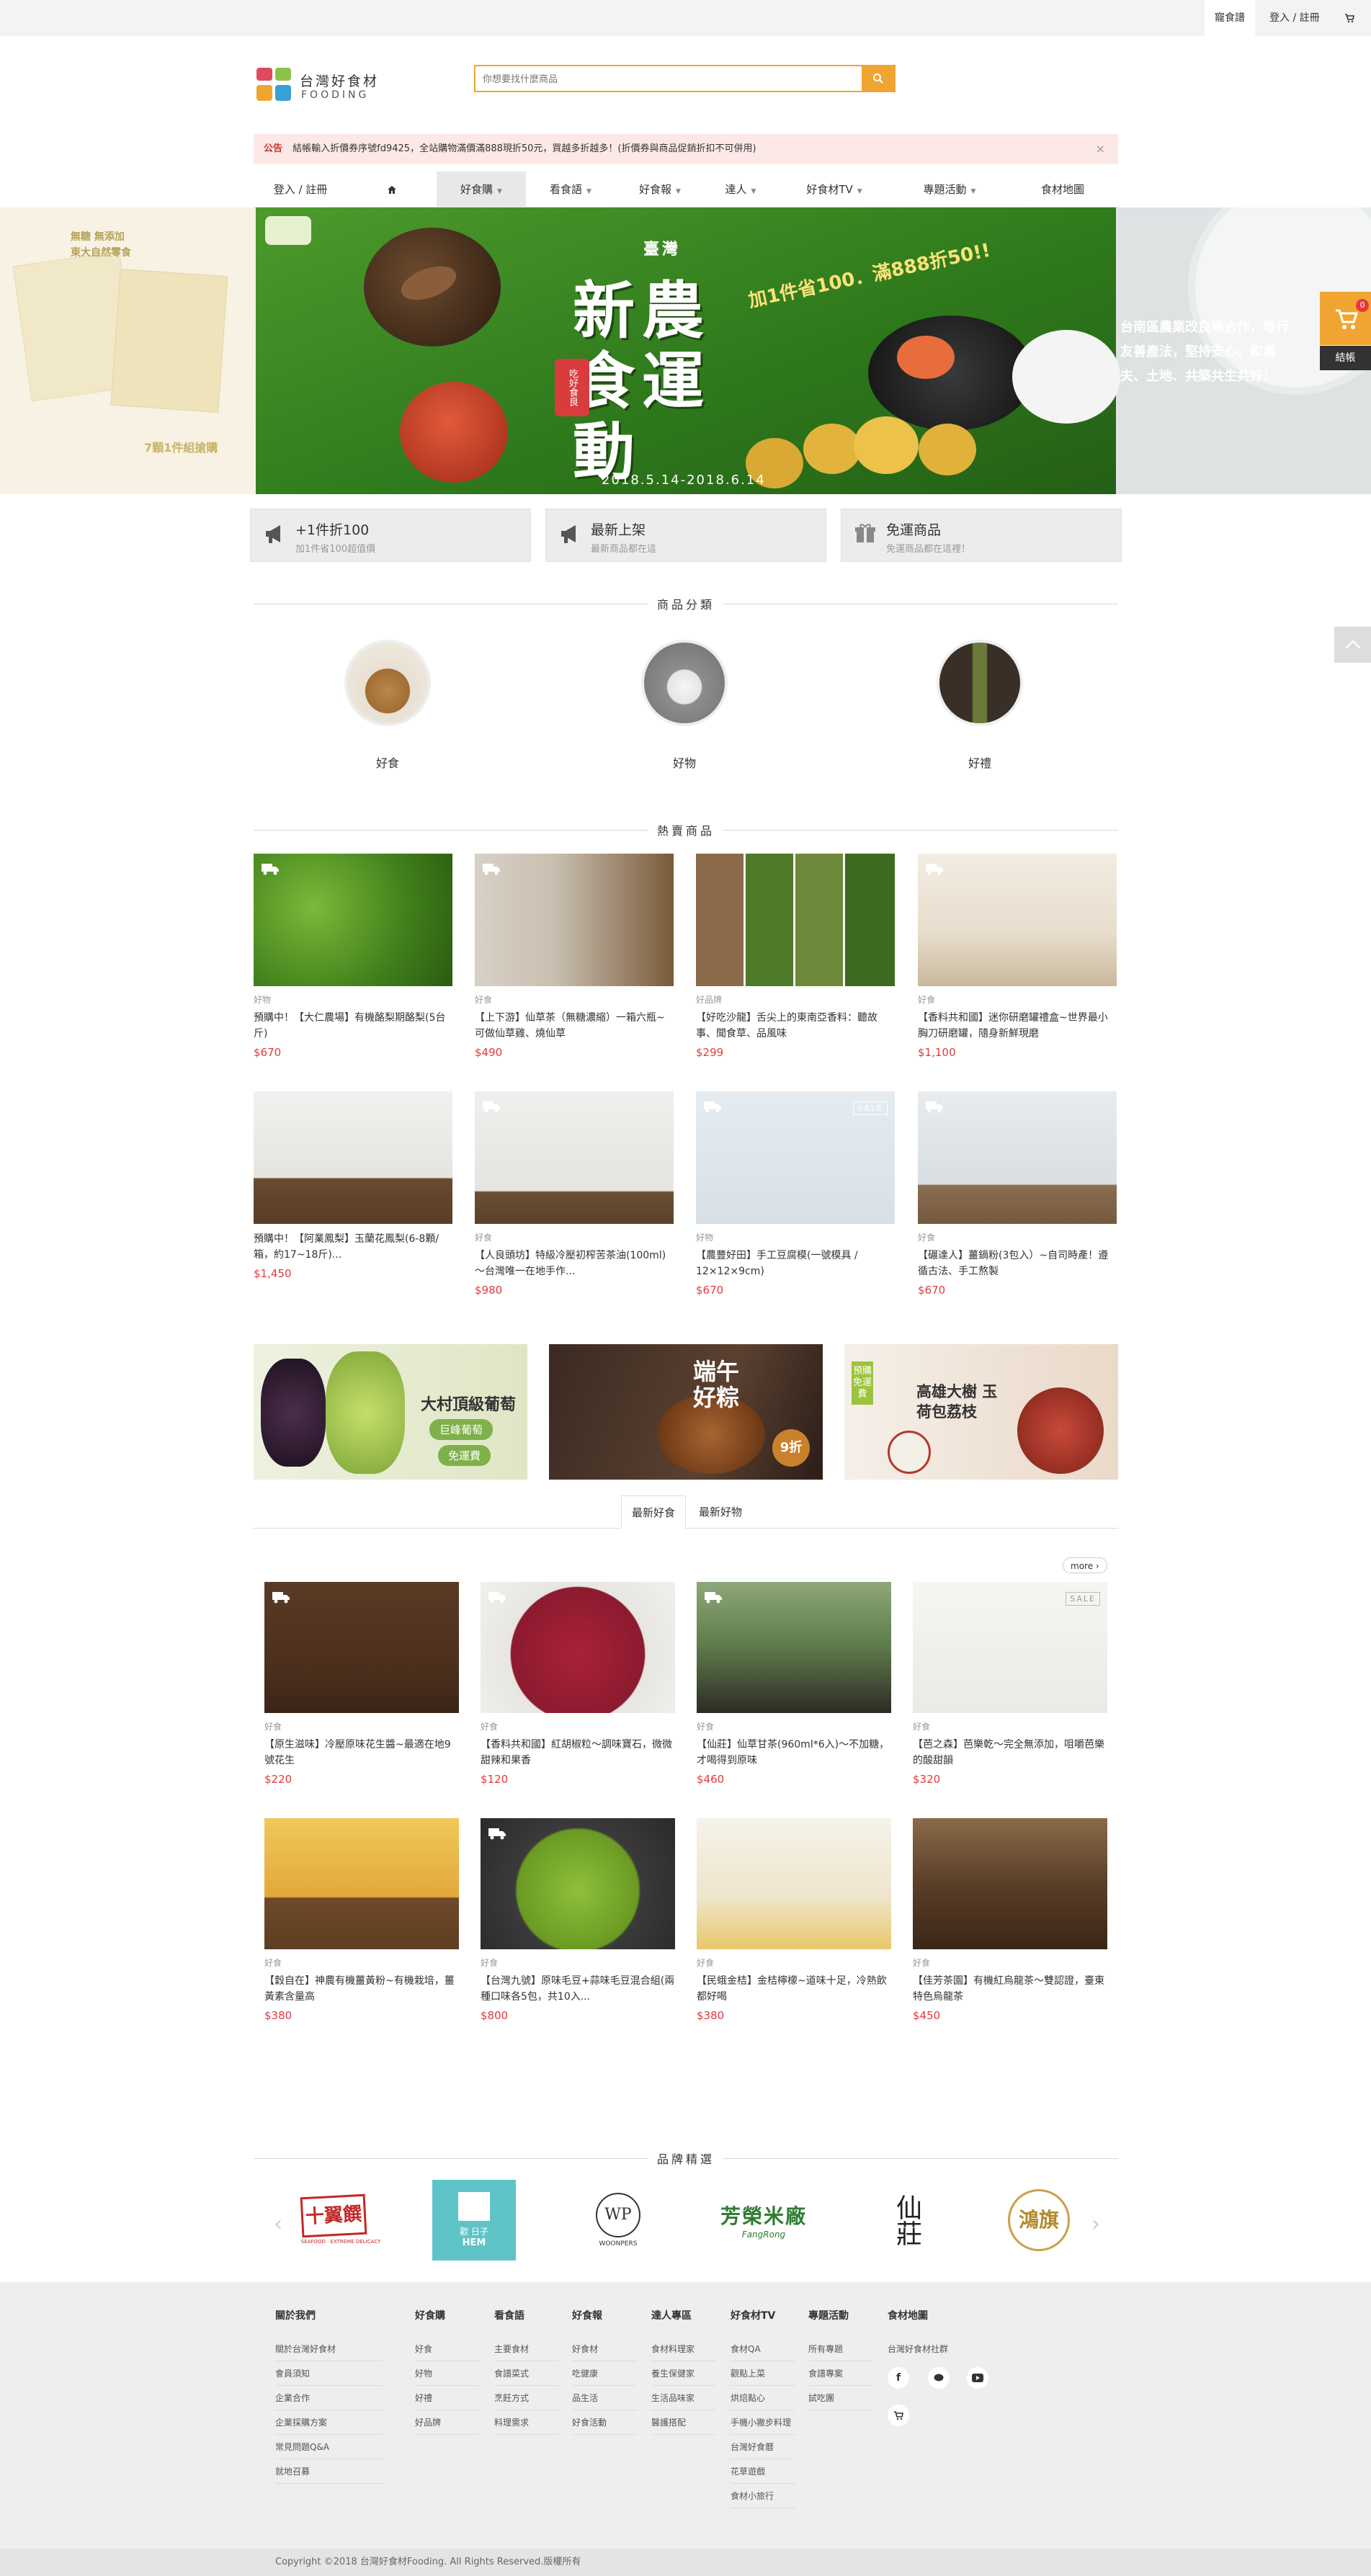  What do you see at coordinates (949, 189) in the screenshot?
I see `nav-events: 專題活動 ▼` at bounding box center [949, 189].